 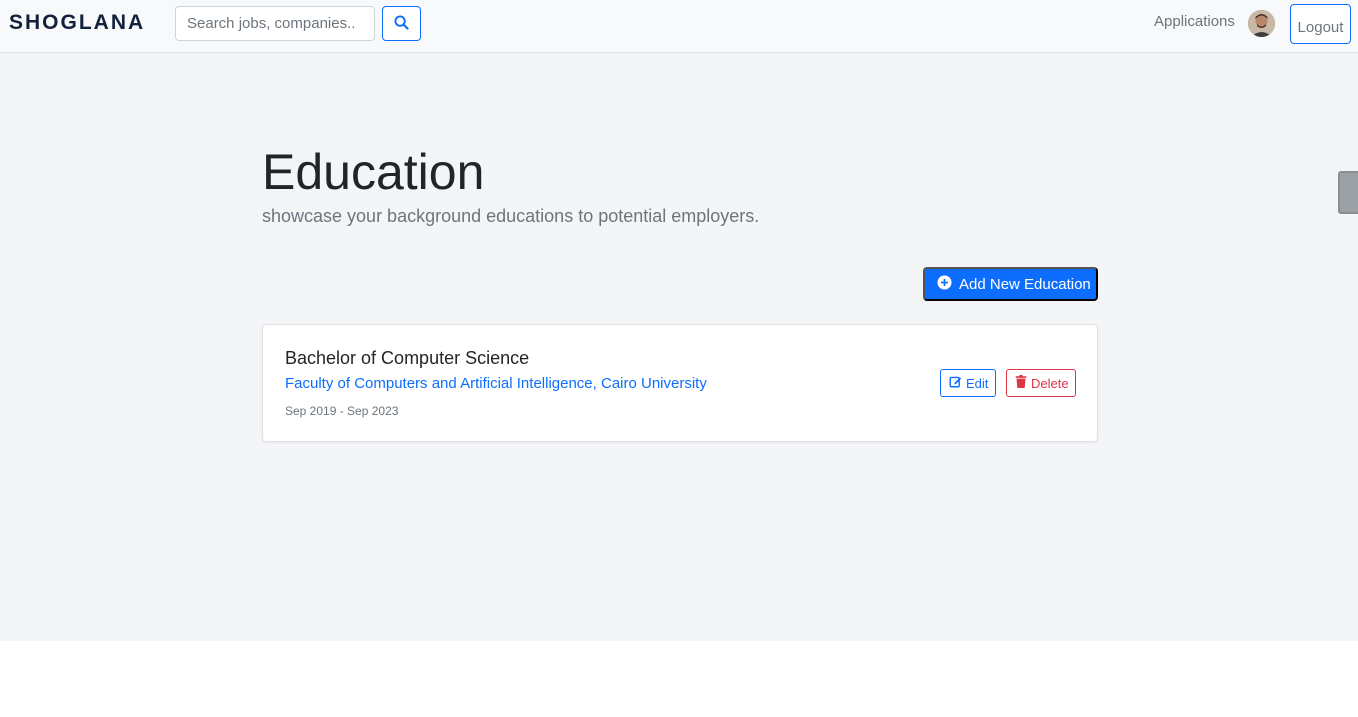 I want to click on page-title: Education, so click(x=373, y=172).